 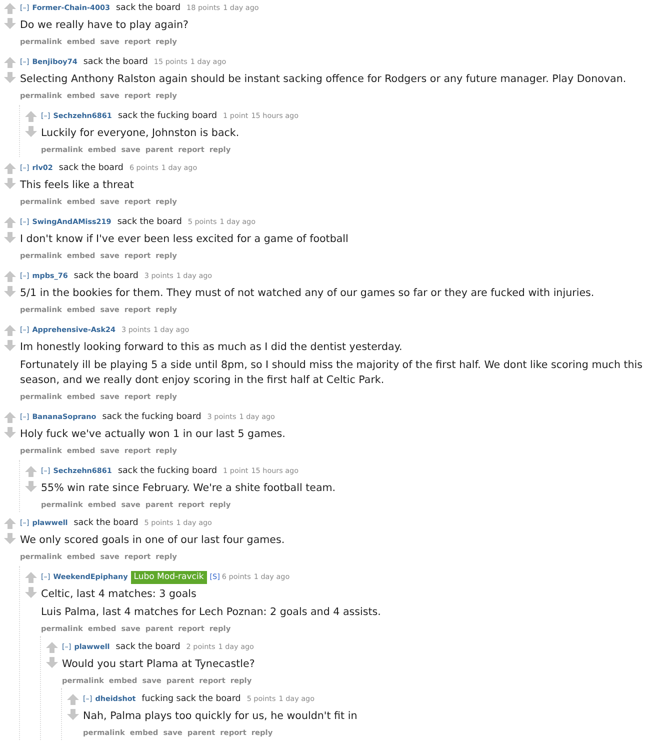 I want to click on comment-text: 5/1 in the bookies for them. They must of not watched any of our games so far or they are fucked with injuries., so click(x=308, y=293).